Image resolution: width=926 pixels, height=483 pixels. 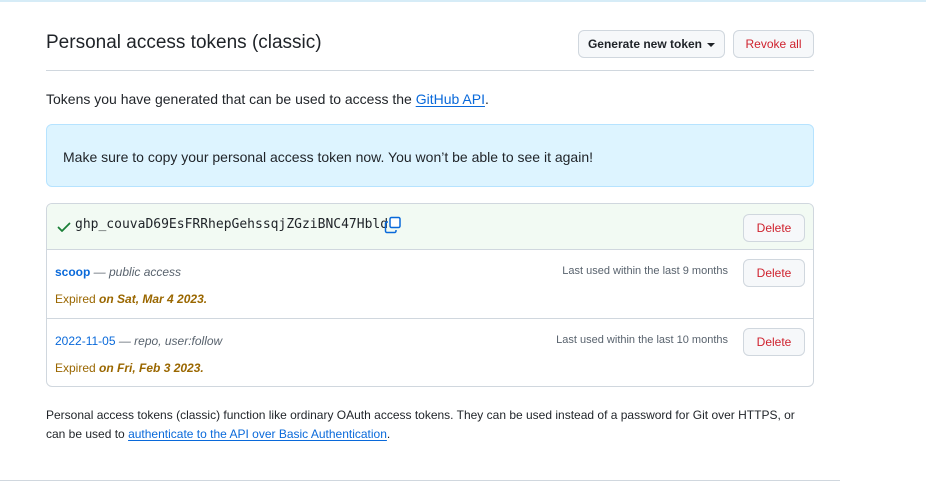 I want to click on caret-down-icon, so click(x=711, y=44).